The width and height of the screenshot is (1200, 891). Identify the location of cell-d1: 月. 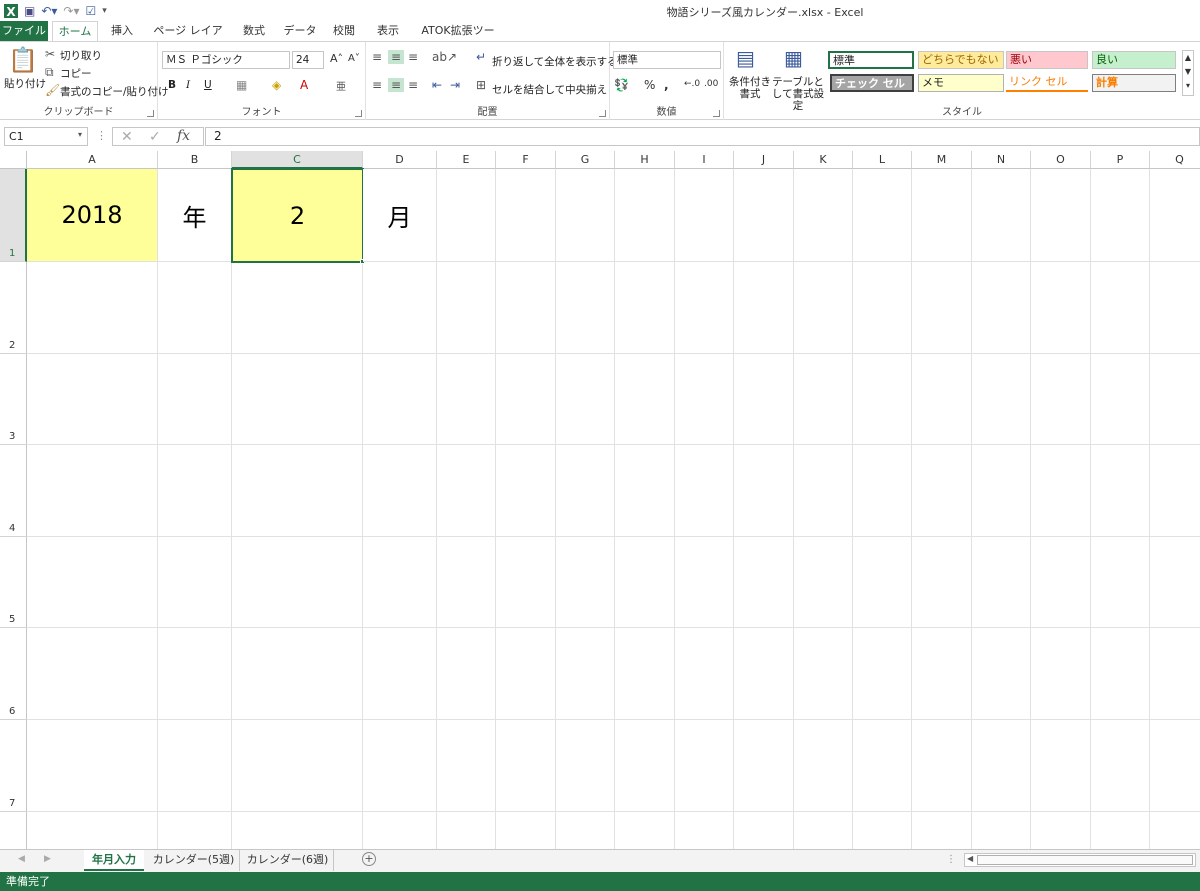
(400, 215).